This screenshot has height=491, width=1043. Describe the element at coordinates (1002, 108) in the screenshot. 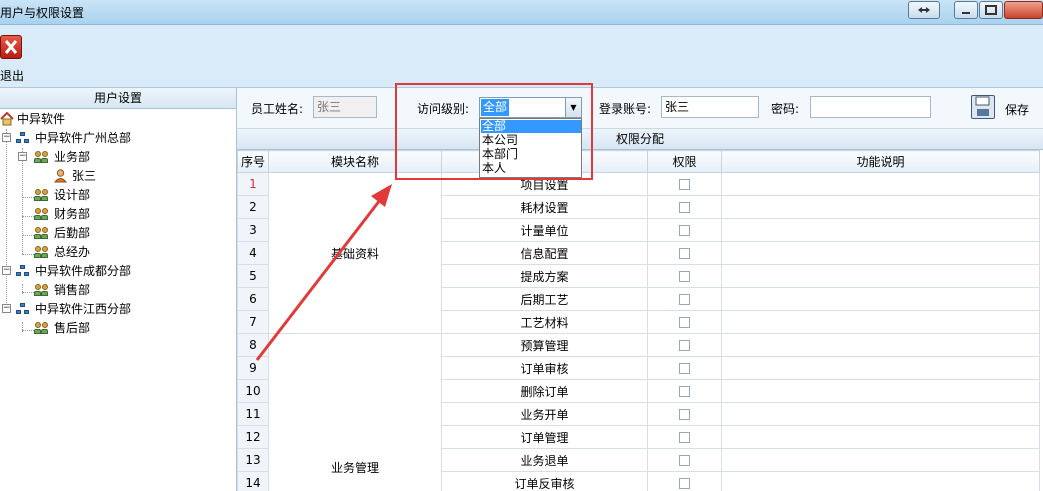

I see `save-button: 保存` at that location.